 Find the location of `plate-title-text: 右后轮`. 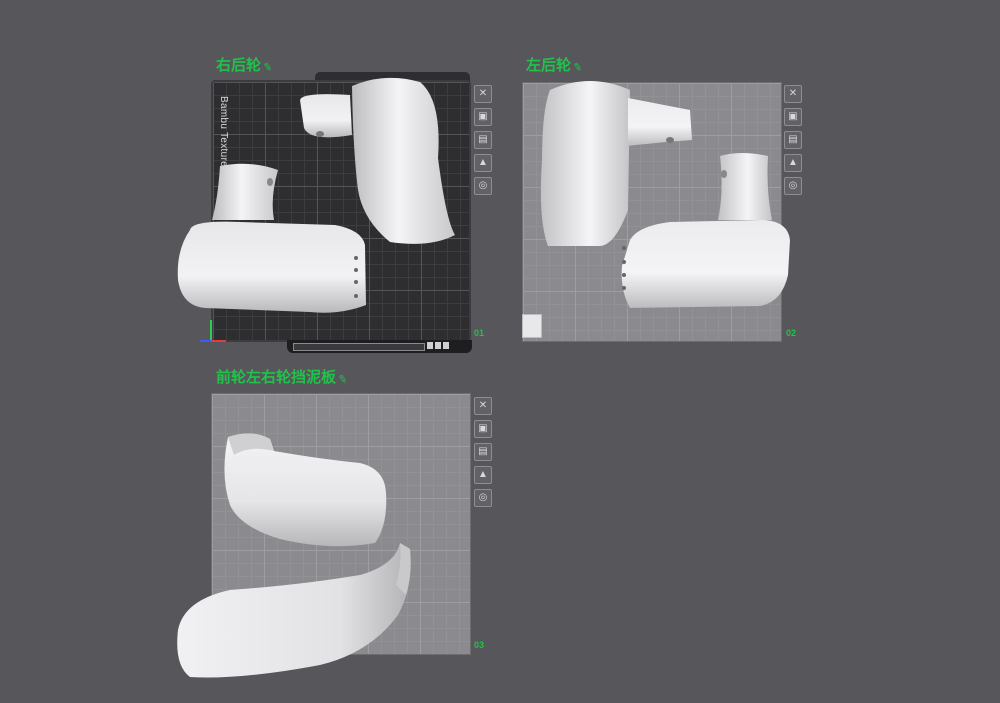

plate-title-text: 右后轮 is located at coordinates (239, 65).